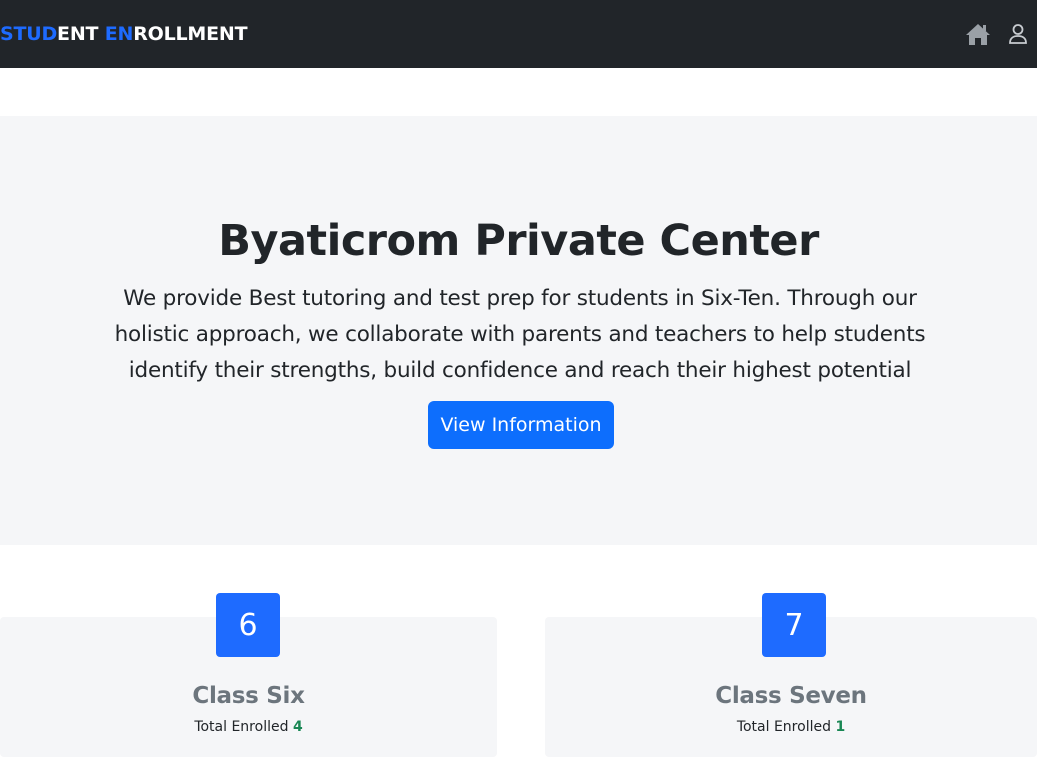 The height and width of the screenshot is (757, 1037). I want to click on class-number-badge: 7, so click(794, 625).